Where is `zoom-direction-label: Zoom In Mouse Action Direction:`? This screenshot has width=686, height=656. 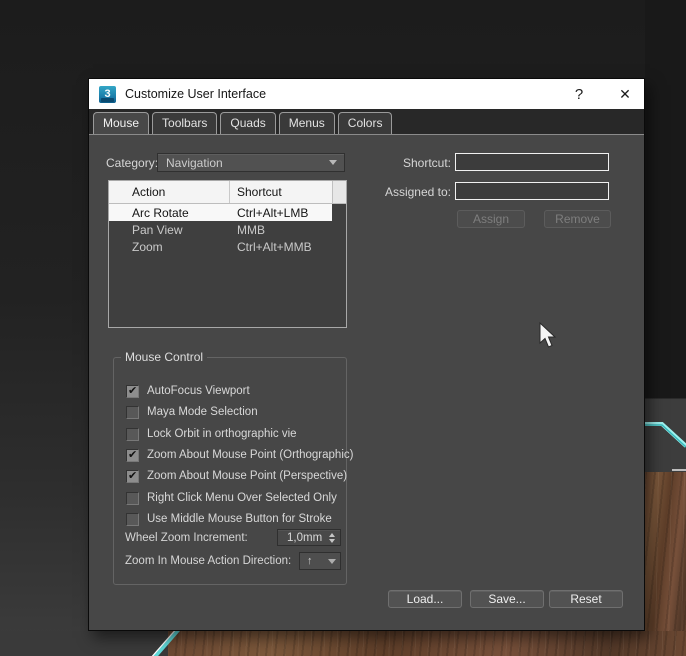 zoom-direction-label: Zoom In Mouse Action Direction: is located at coordinates (208, 561).